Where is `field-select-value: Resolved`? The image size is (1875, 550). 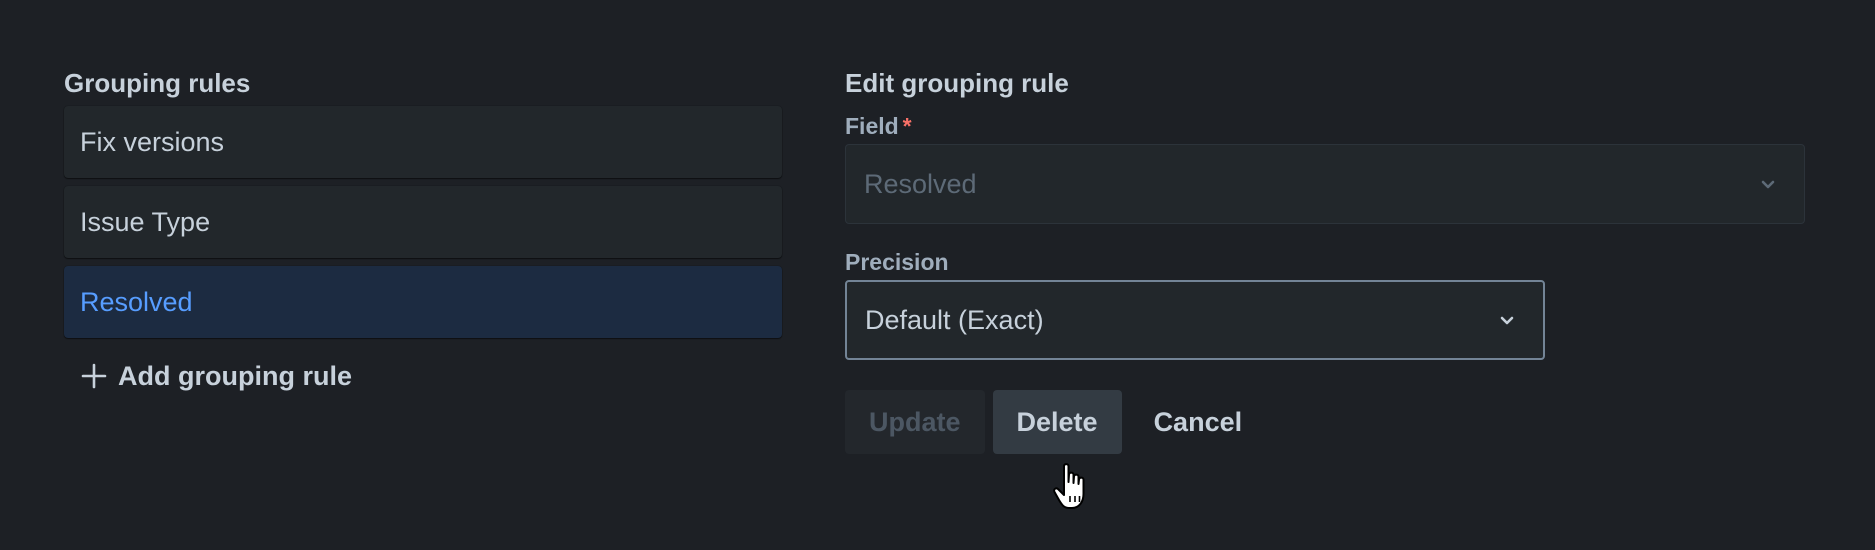
field-select-value: Resolved is located at coordinates (920, 184).